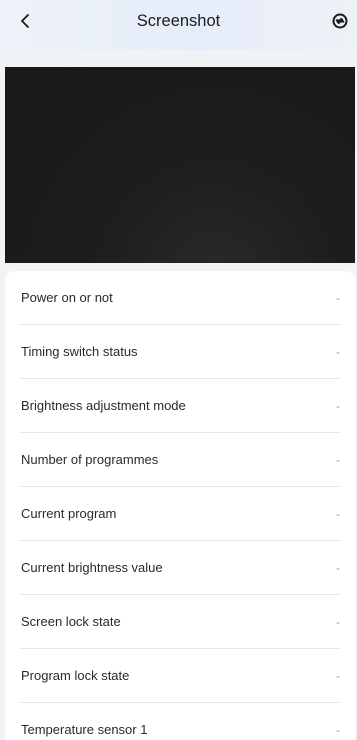 Image resolution: width=357 pixels, height=740 pixels. Describe the element at coordinates (180, 514) in the screenshot. I see `status-row: Current program -` at that location.